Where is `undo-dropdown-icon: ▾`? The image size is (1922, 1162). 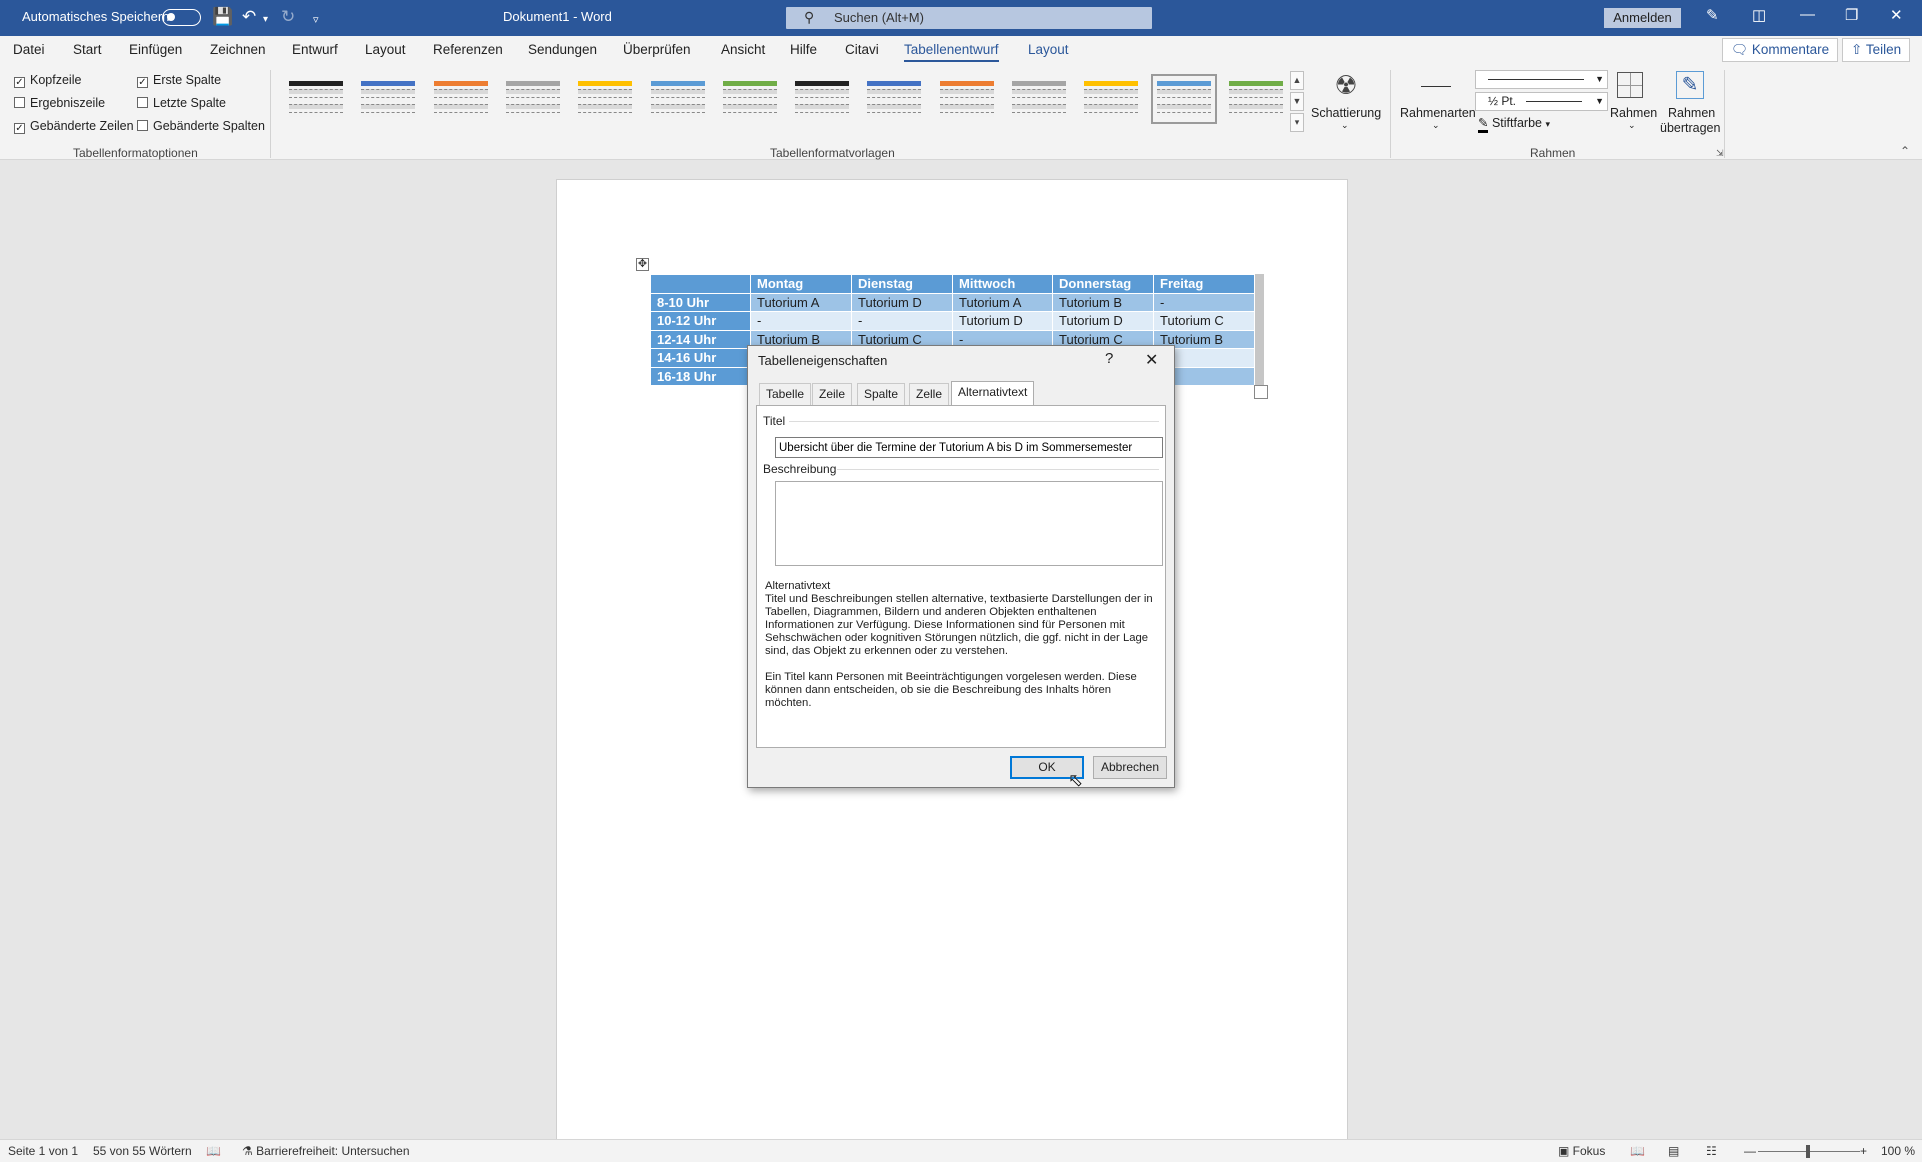 undo-dropdown-icon: ▾ is located at coordinates (265, 20).